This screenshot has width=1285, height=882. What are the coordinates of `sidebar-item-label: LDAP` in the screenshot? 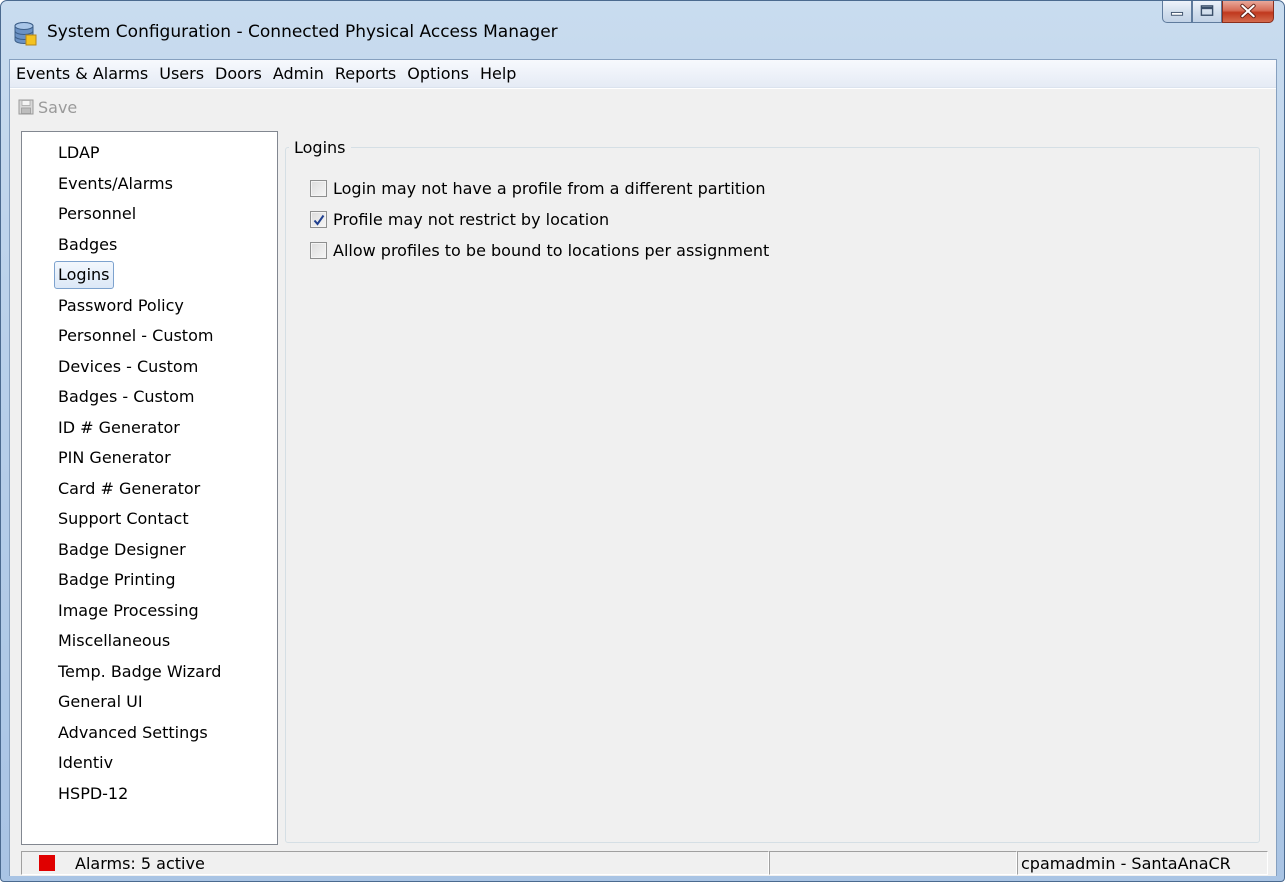 It's located at (79, 152).